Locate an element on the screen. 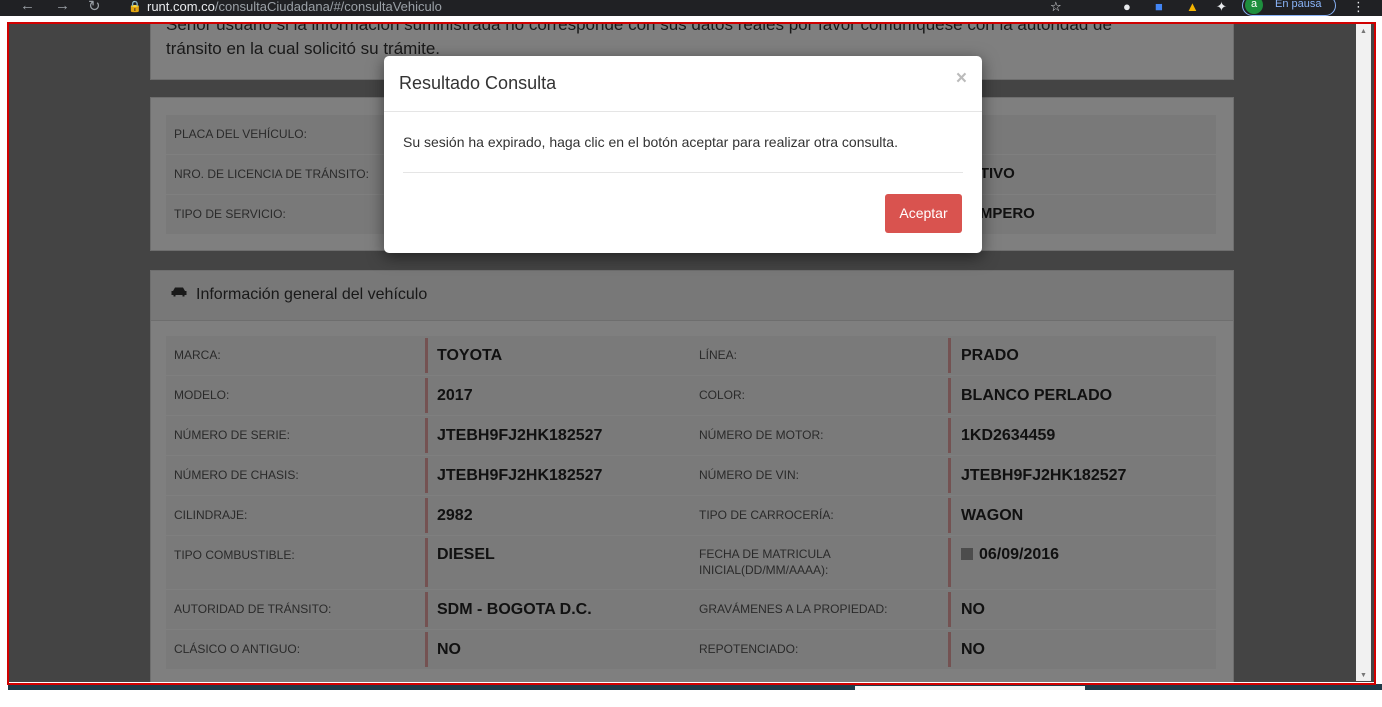  scroll-down-icon: ▼ is located at coordinates (1363, 675).